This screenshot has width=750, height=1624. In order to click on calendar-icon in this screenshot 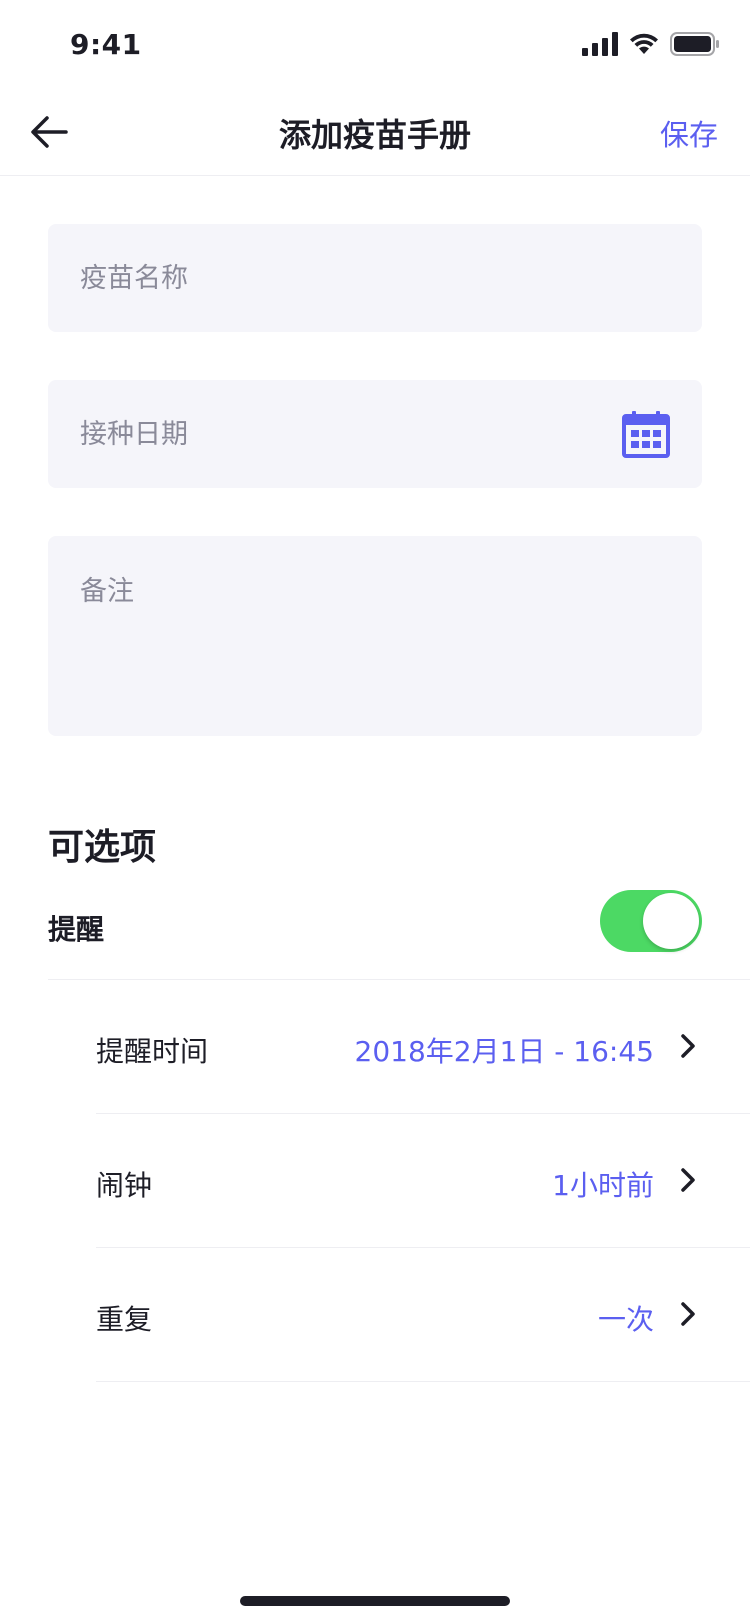, I will do `click(646, 434)`.